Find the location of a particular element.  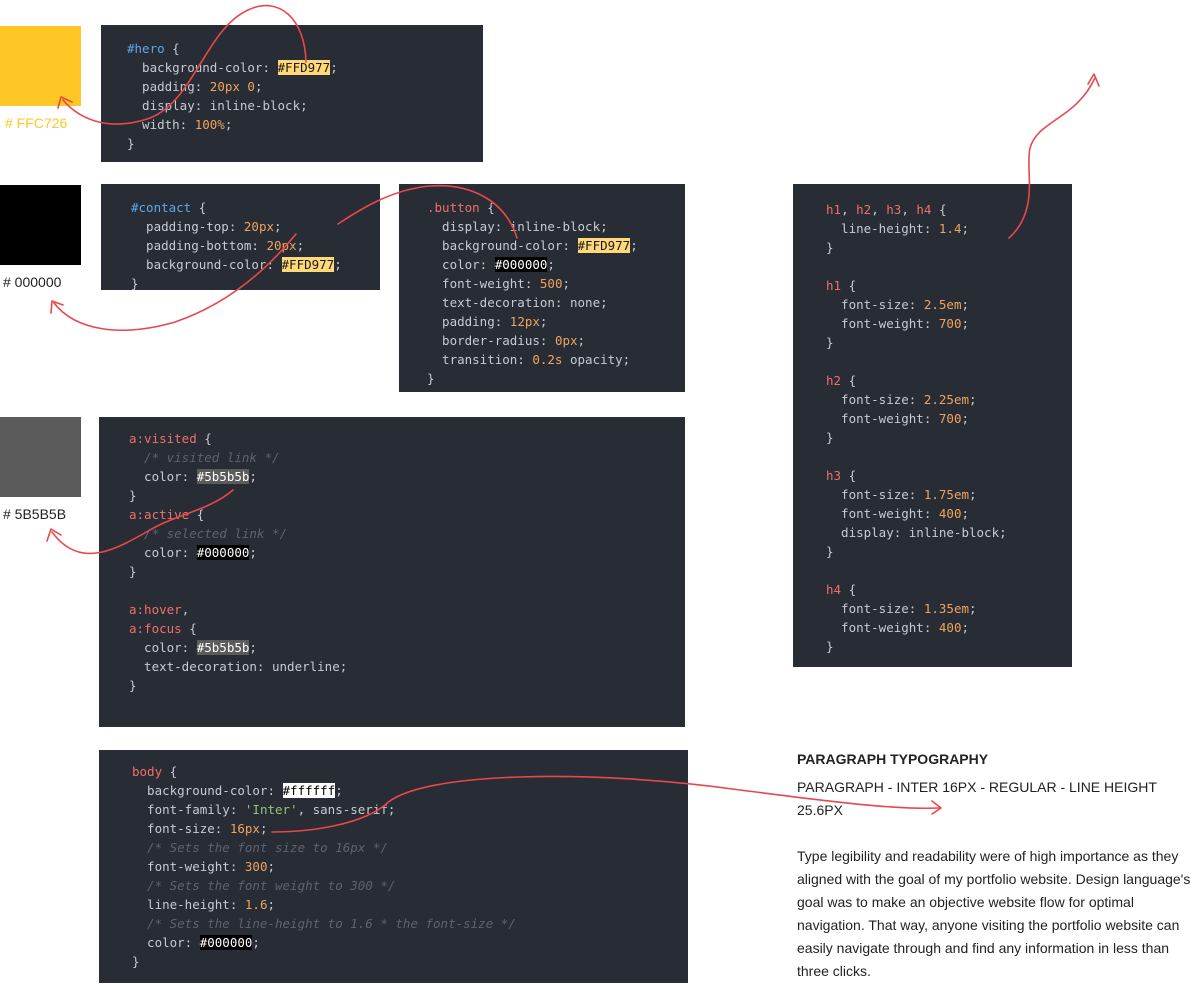

code-token: padding-top: is located at coordinates (187, 226).